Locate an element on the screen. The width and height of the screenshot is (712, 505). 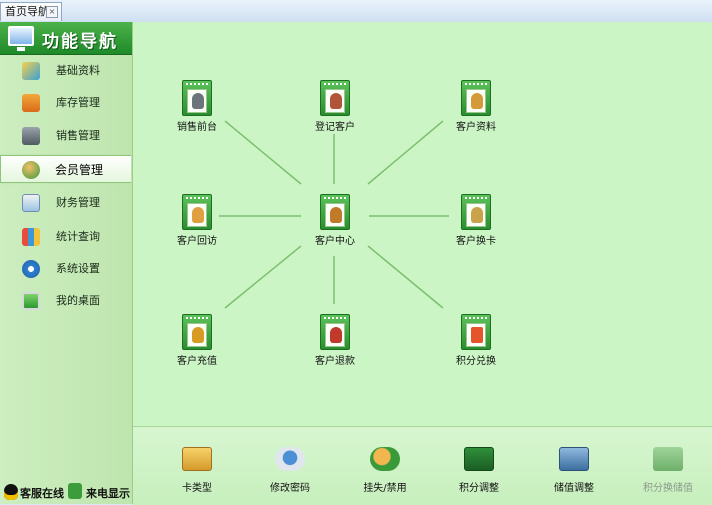
balance-adjust-button: 储值调整 is located at coordinates (574, 470).